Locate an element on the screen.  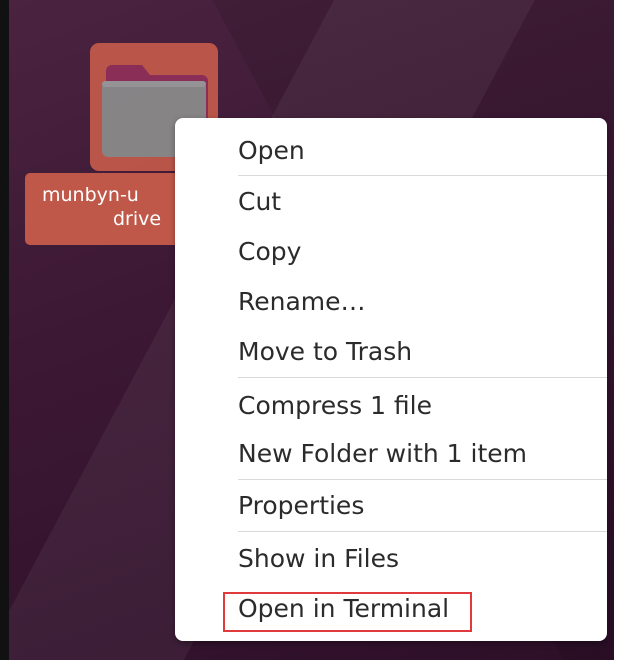
menu-item-label: Cut is located at coordinates (260, 201).